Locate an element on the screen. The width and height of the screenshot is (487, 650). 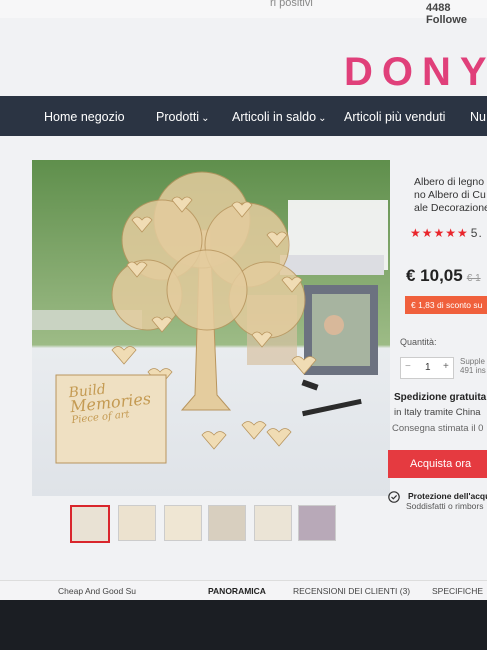
shipping-estimate: Consegna stimata il 0 is located at coordinates (438, 428).